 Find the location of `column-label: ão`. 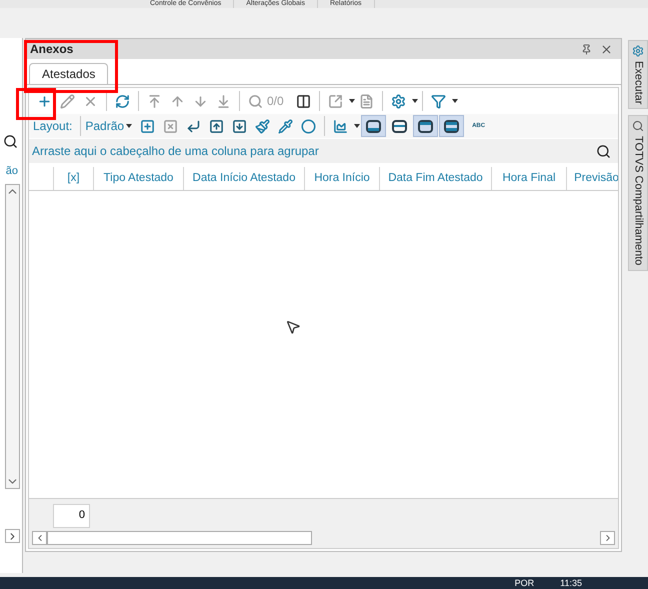

column-label: ão is located at coordinates (12, 171).